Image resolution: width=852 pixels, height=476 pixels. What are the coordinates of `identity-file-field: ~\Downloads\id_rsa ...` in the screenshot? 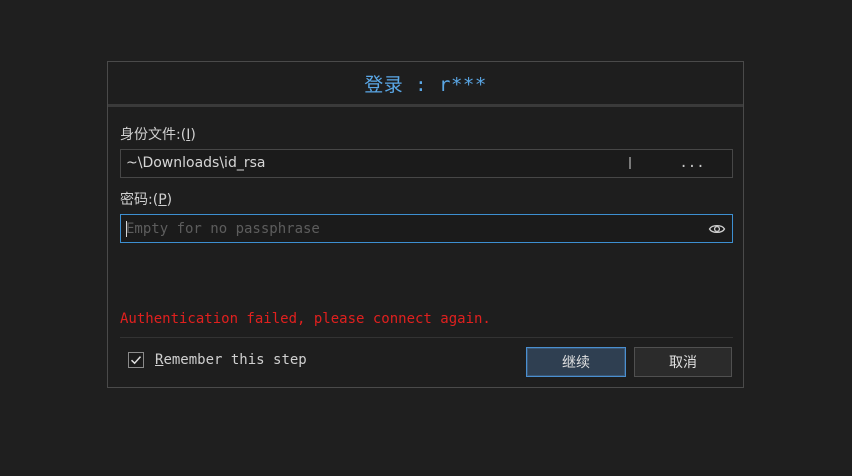 It's located at (426, 163).